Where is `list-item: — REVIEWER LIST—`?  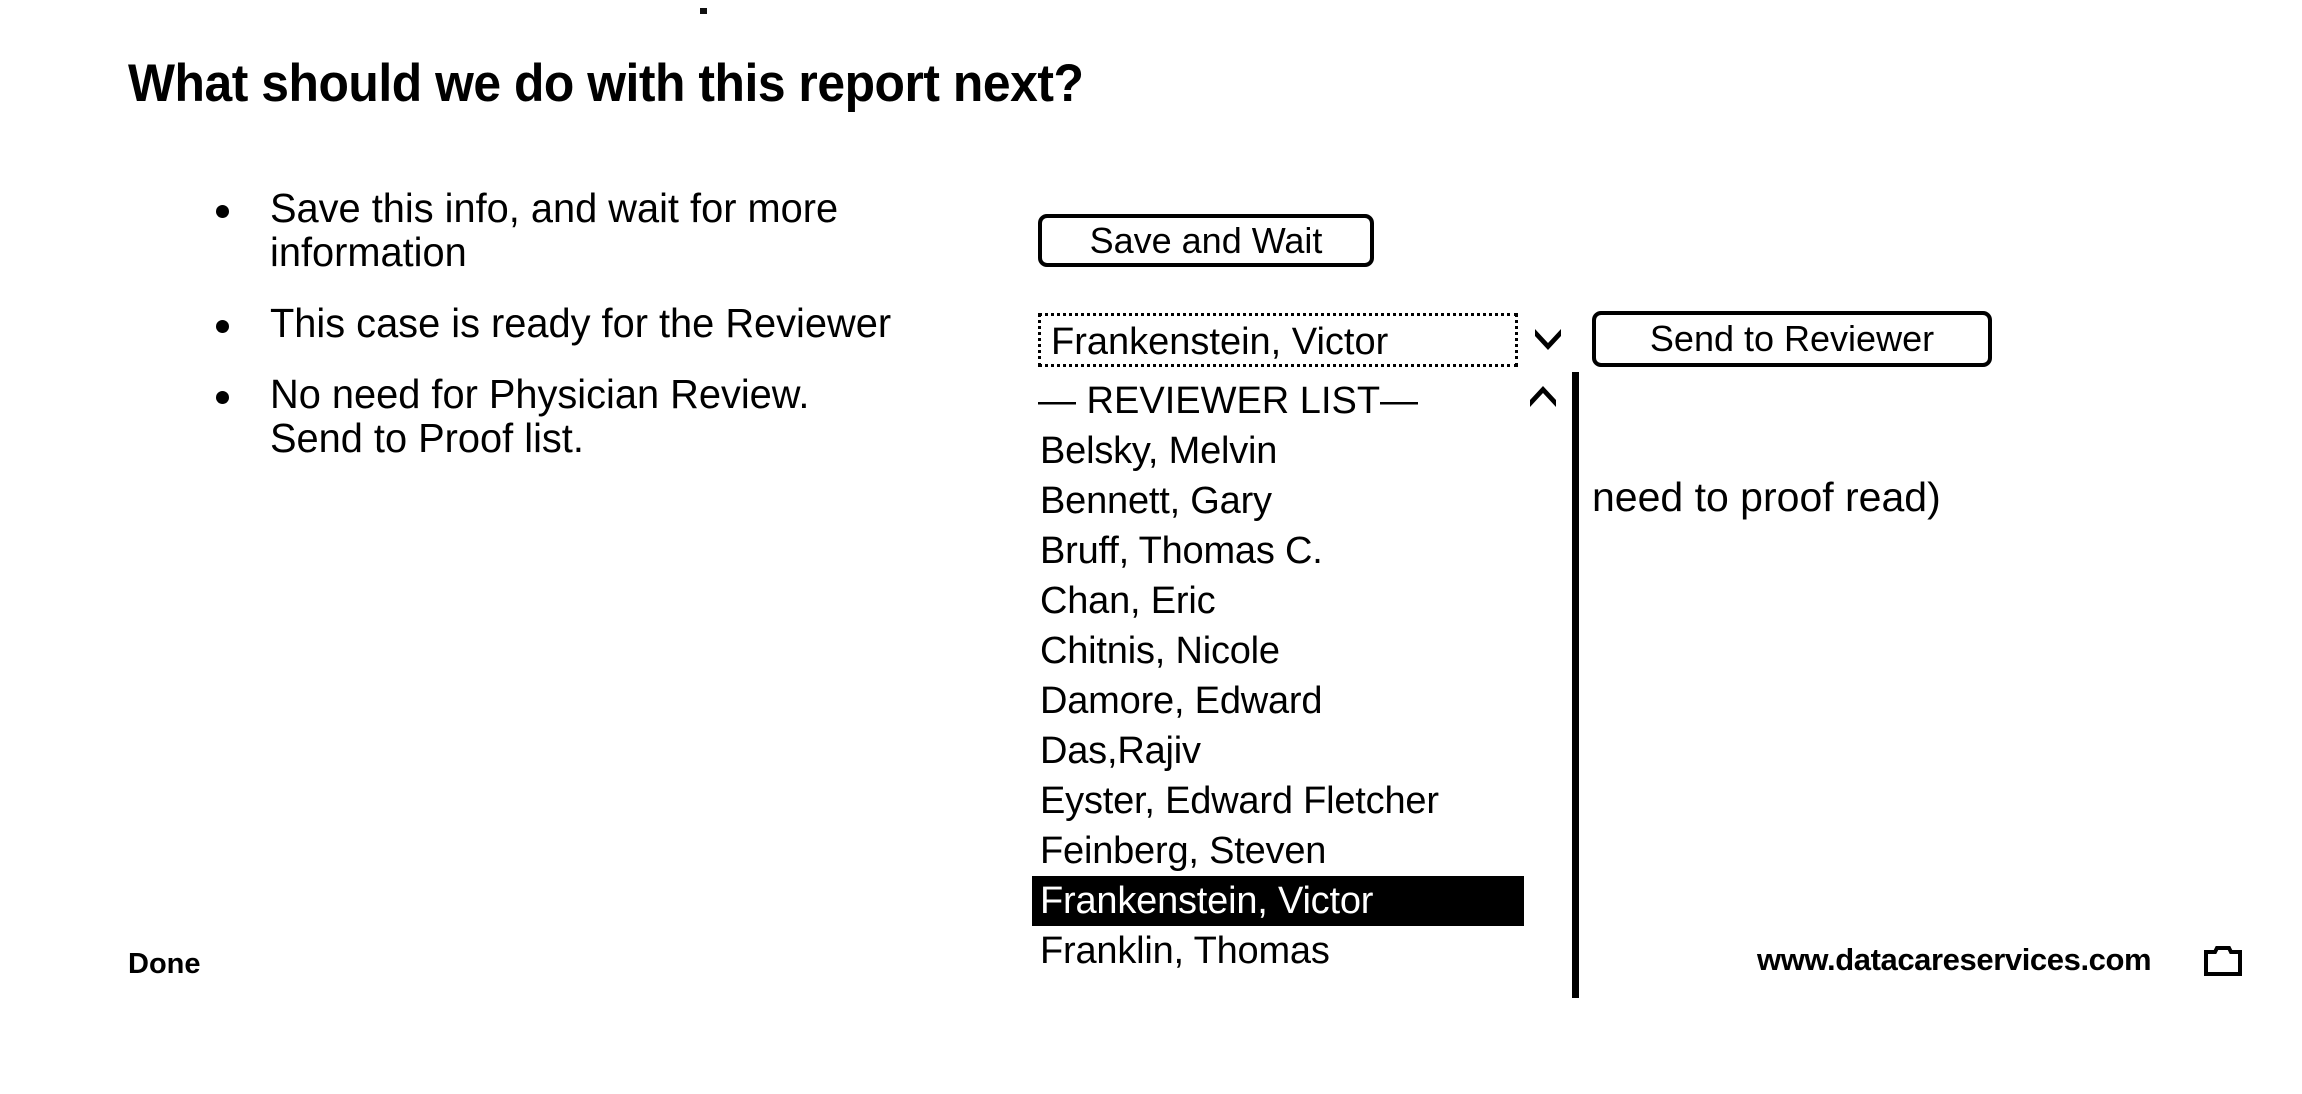
list-item: — REVIEWER LIST— is located at coordinates (1278, 401).